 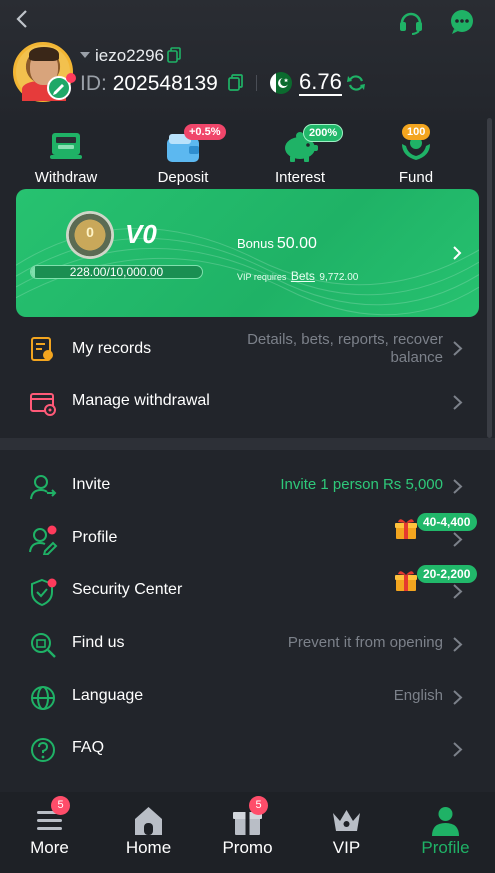 I want to click on globe-icon, so click(x=43, y=698).